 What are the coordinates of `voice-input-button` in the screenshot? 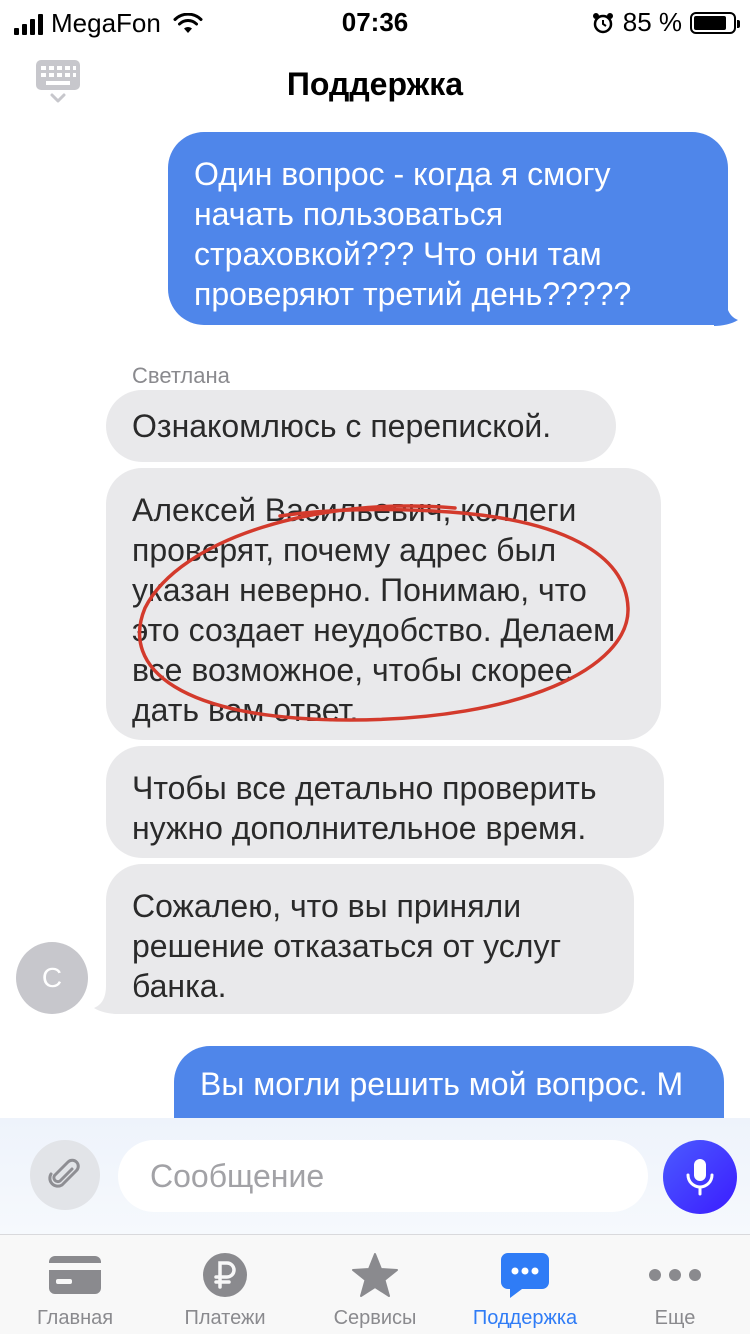 It's located at (700, 1177).